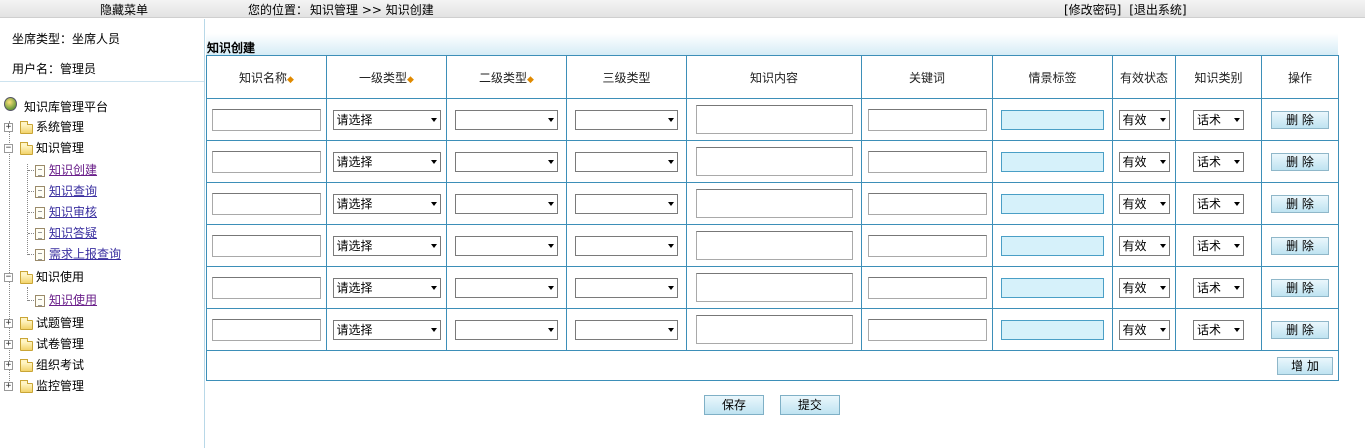  I want to click on table-row: 请选择 有效 话术 删 除, so click(772, 161).